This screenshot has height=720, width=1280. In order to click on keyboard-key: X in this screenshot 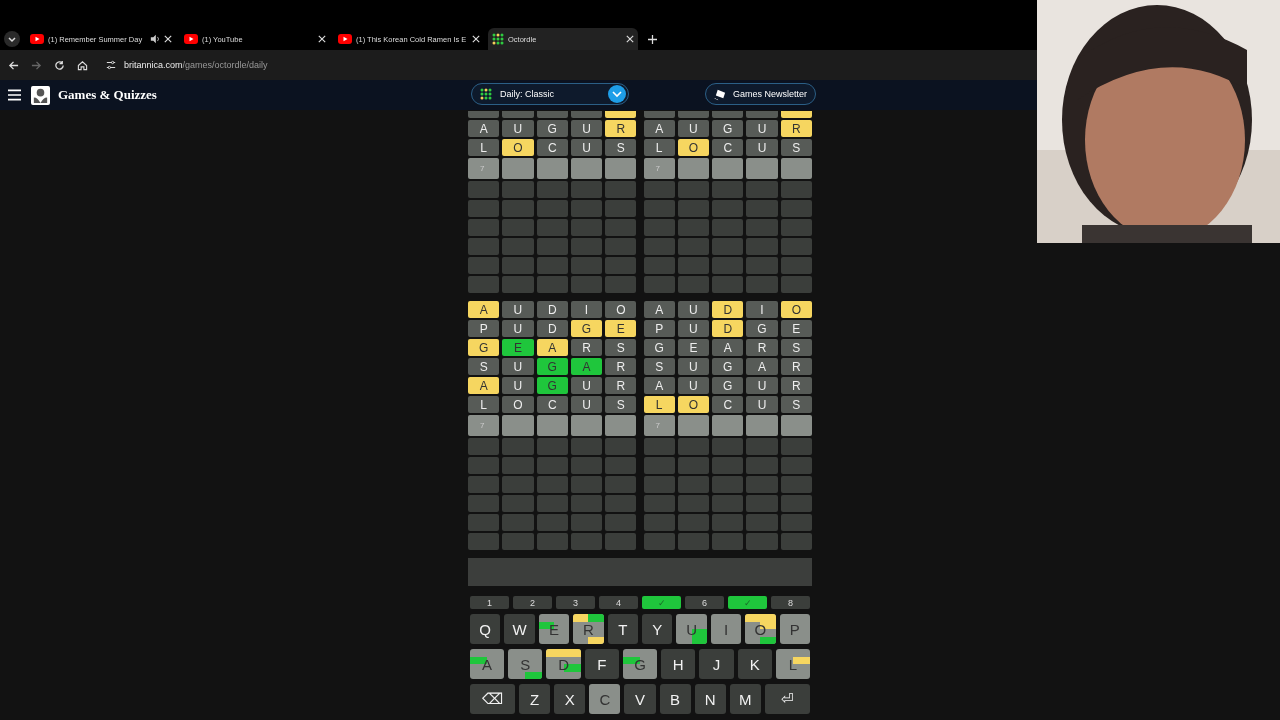, I will do `click(570, 699)`.